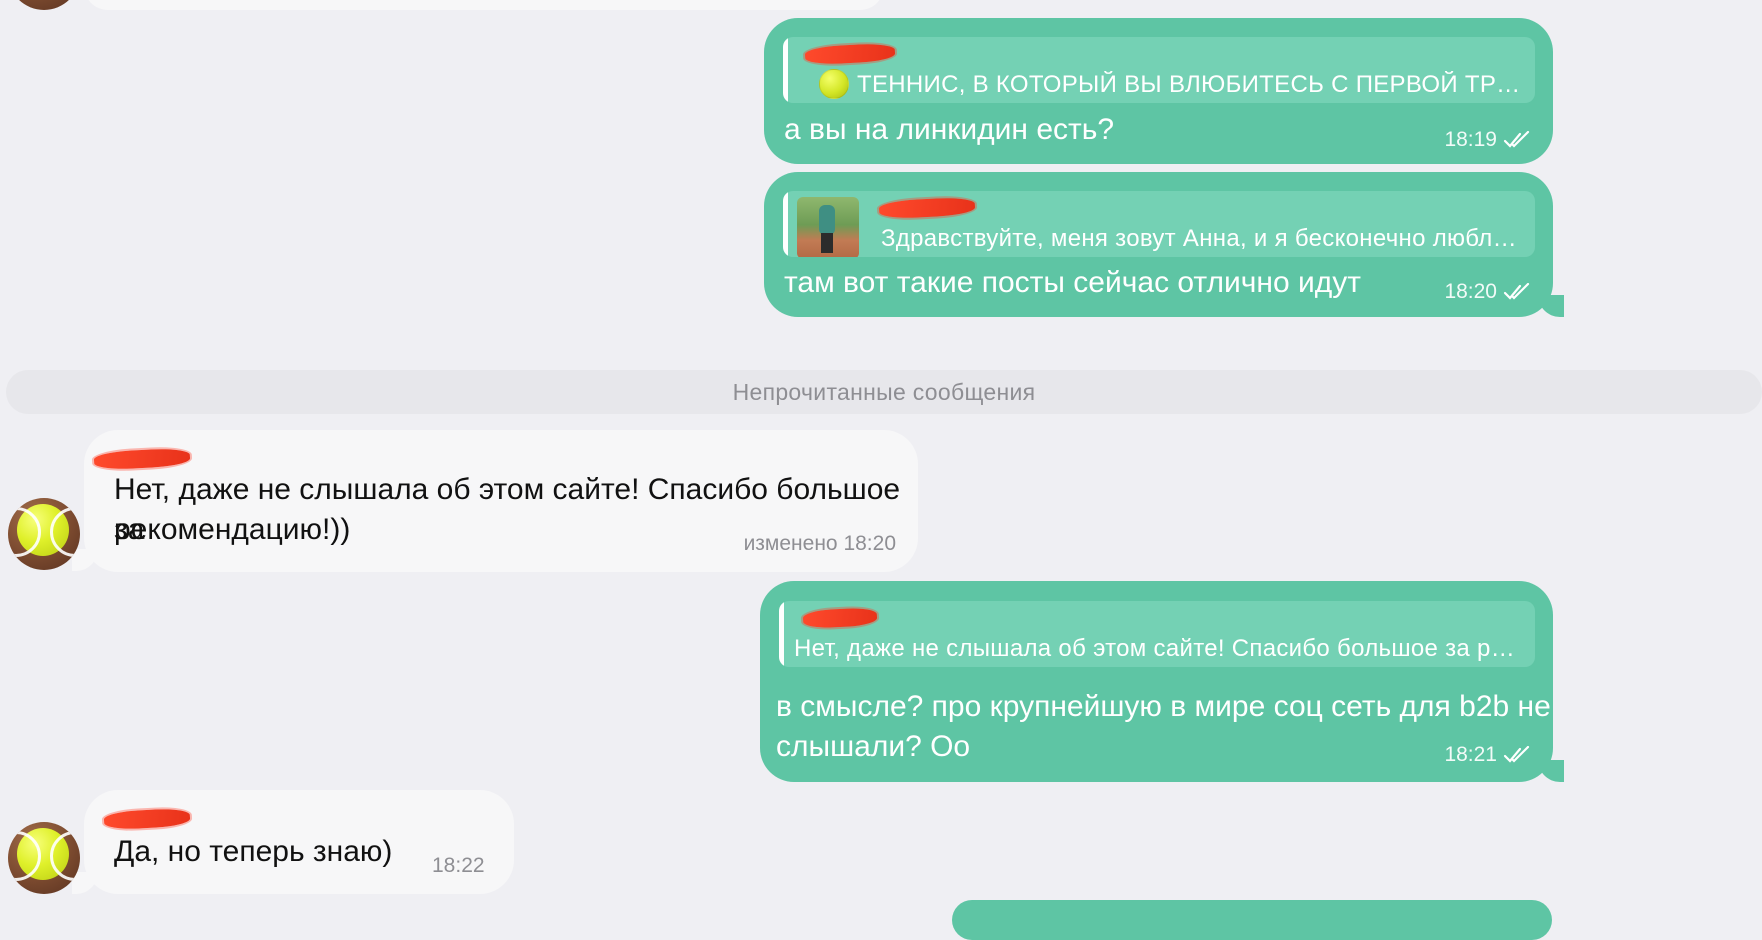 This screenshot has width=1762, height=940. Describe the element at coordinates (232, 529) in the screenshot. I see `message-text-line-2: рекомендацию!))` at that location.